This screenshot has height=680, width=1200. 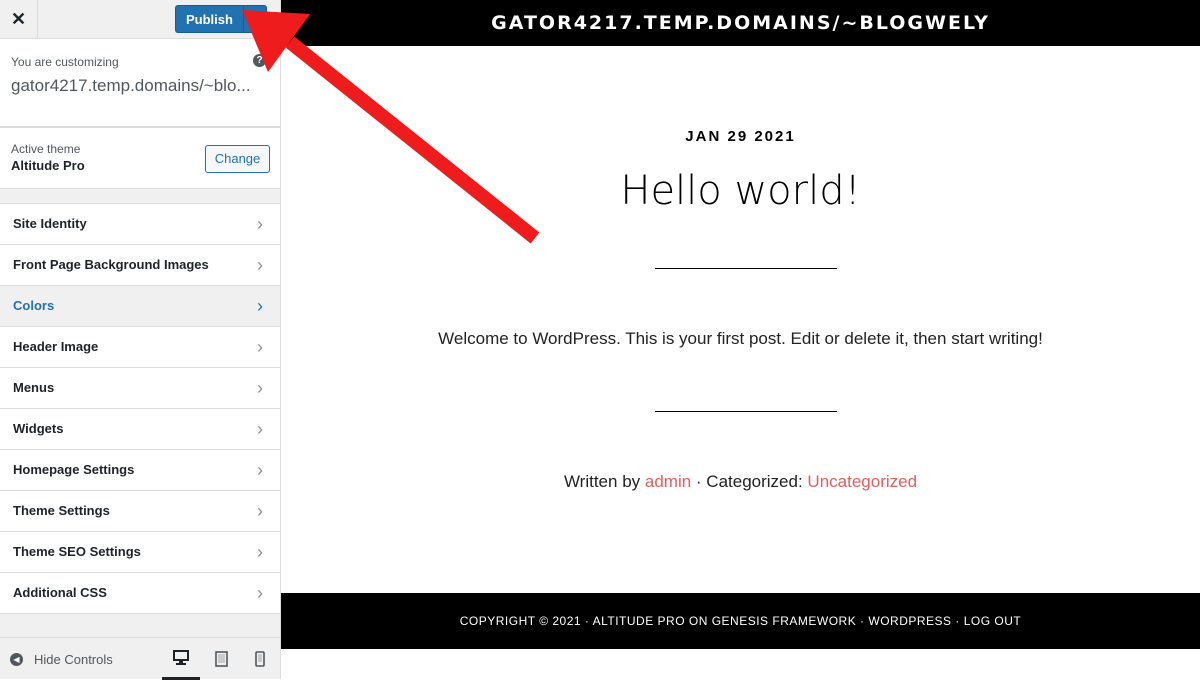 What do you see at coordinates (668, 481) in the screenshot?
I see `author-link: admin` at bounding box center [668, 481].